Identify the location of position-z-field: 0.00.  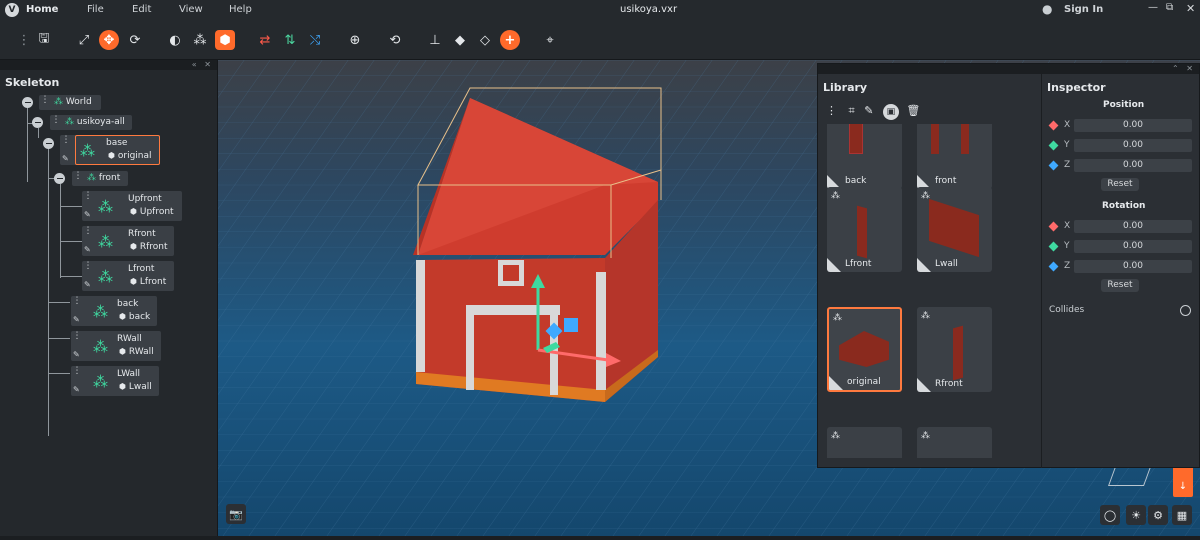
(1133, 165).